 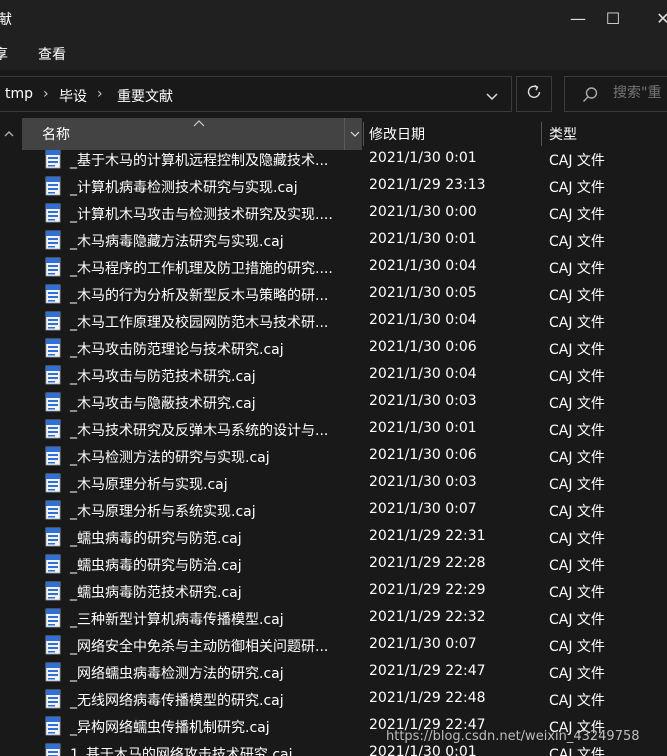 I want to click on file-modified-date: 2021/1/29 23:13, so click(x=427, y=185).